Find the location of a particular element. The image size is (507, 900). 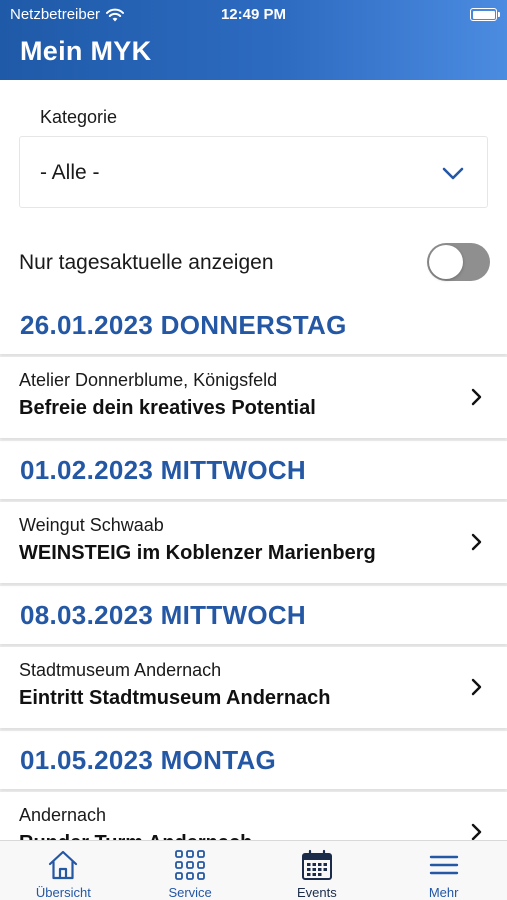

menu-icon is located at coordinates (443, 865).